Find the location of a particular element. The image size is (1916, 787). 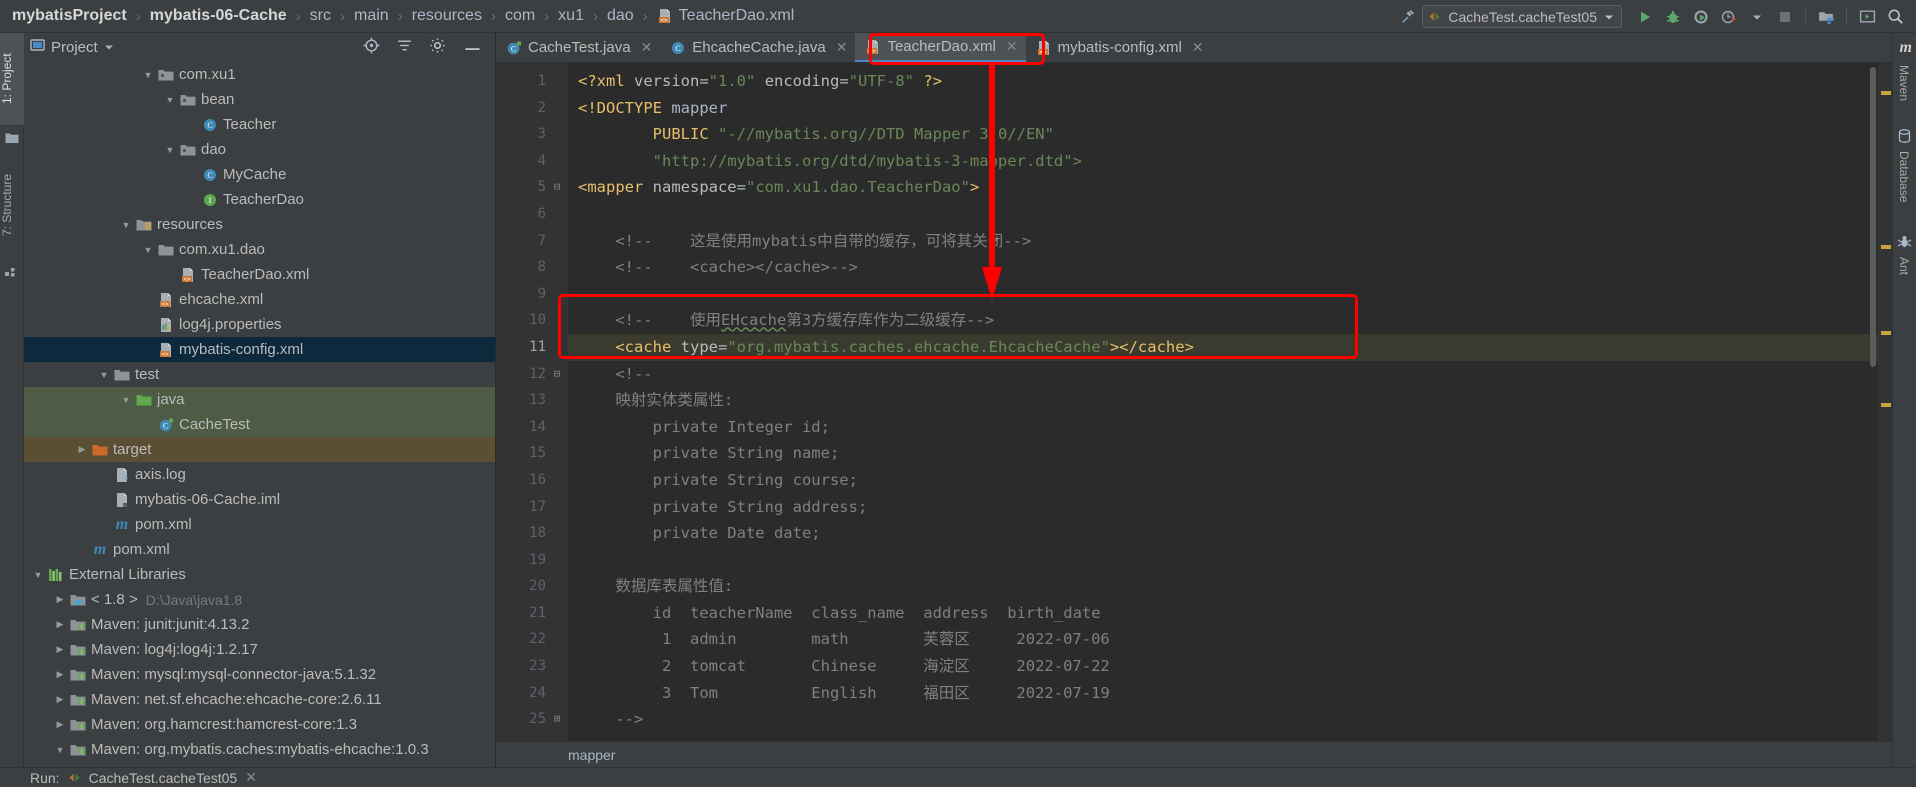

build-icon is located at coordinates (1407, 17).